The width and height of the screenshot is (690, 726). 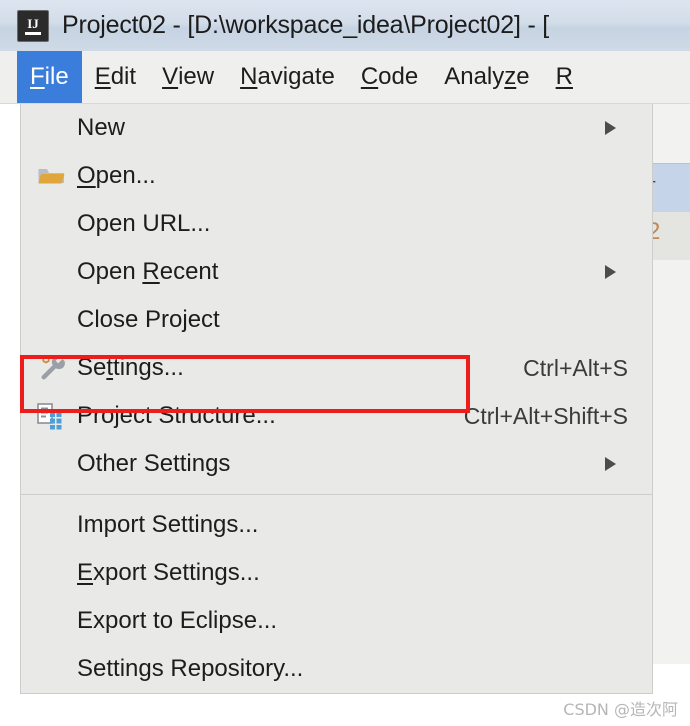 I want to click on menu-item-new: New, so click(x=336, y=128).